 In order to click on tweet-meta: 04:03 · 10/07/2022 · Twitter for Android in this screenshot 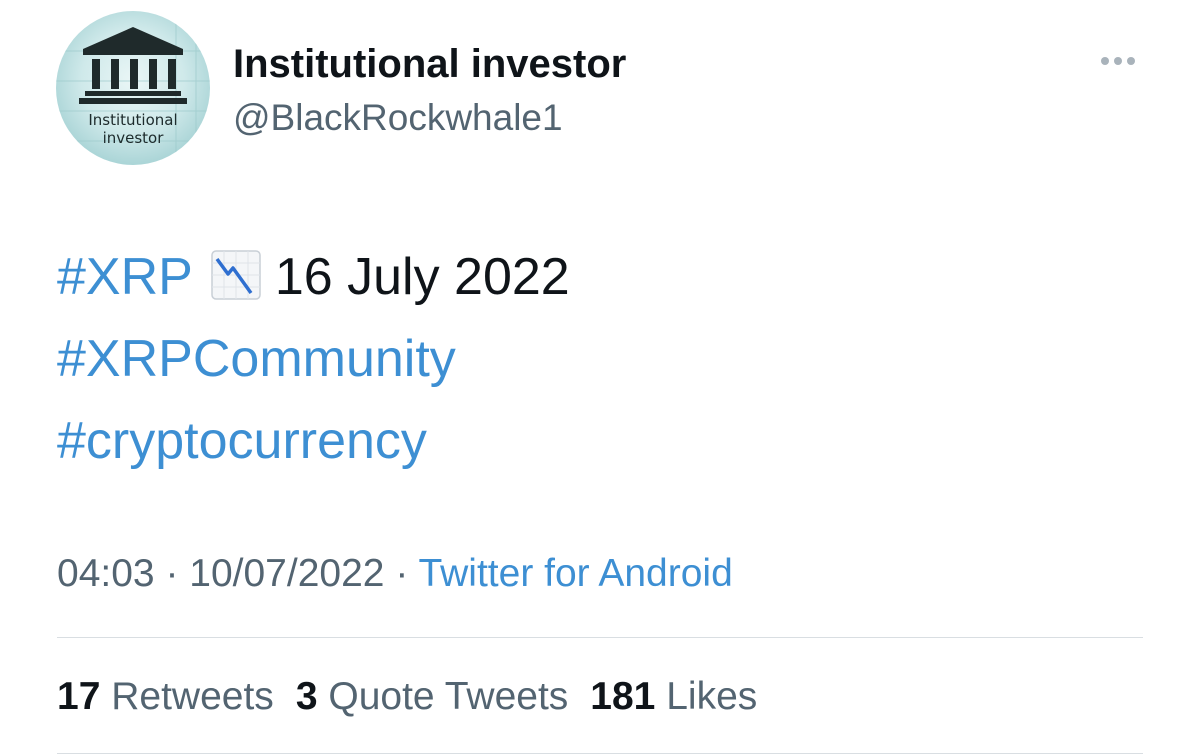, I will do `click(395, 574)`.